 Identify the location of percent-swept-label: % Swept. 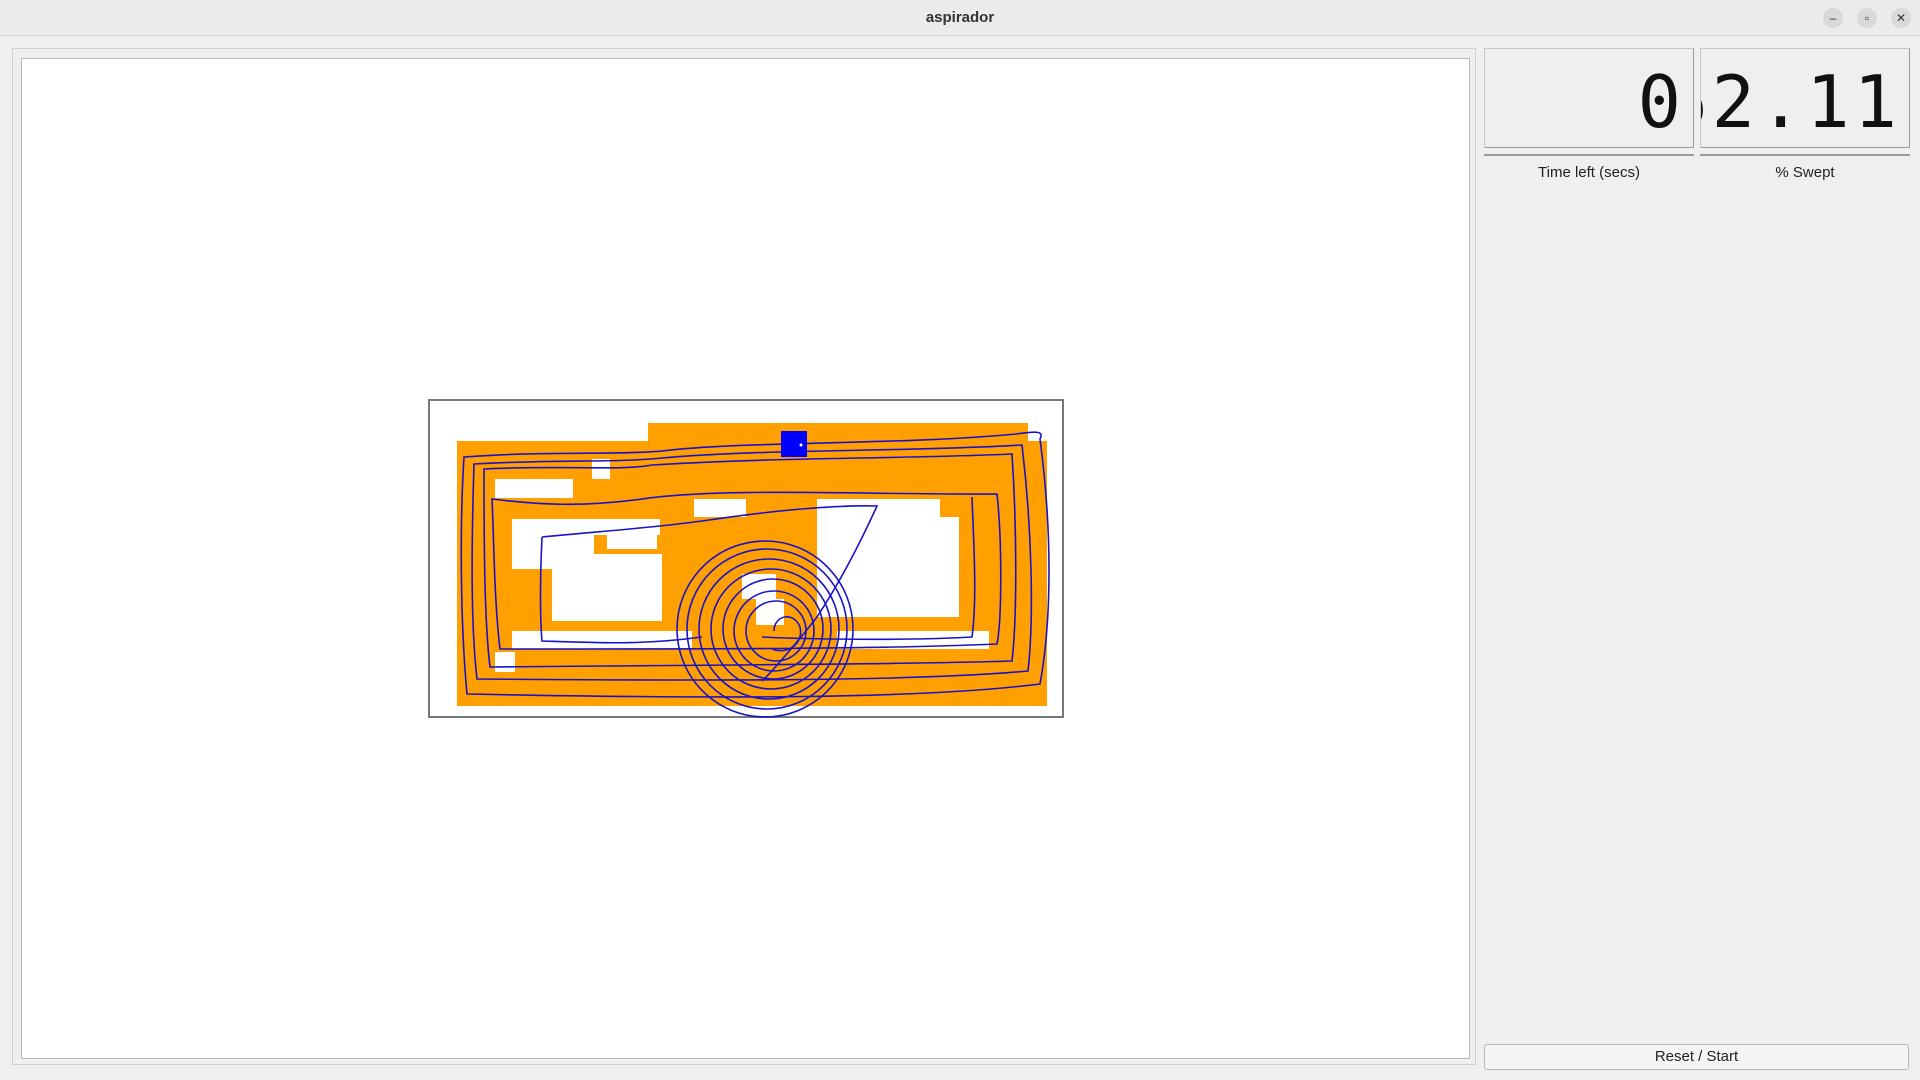
(1805, 172).